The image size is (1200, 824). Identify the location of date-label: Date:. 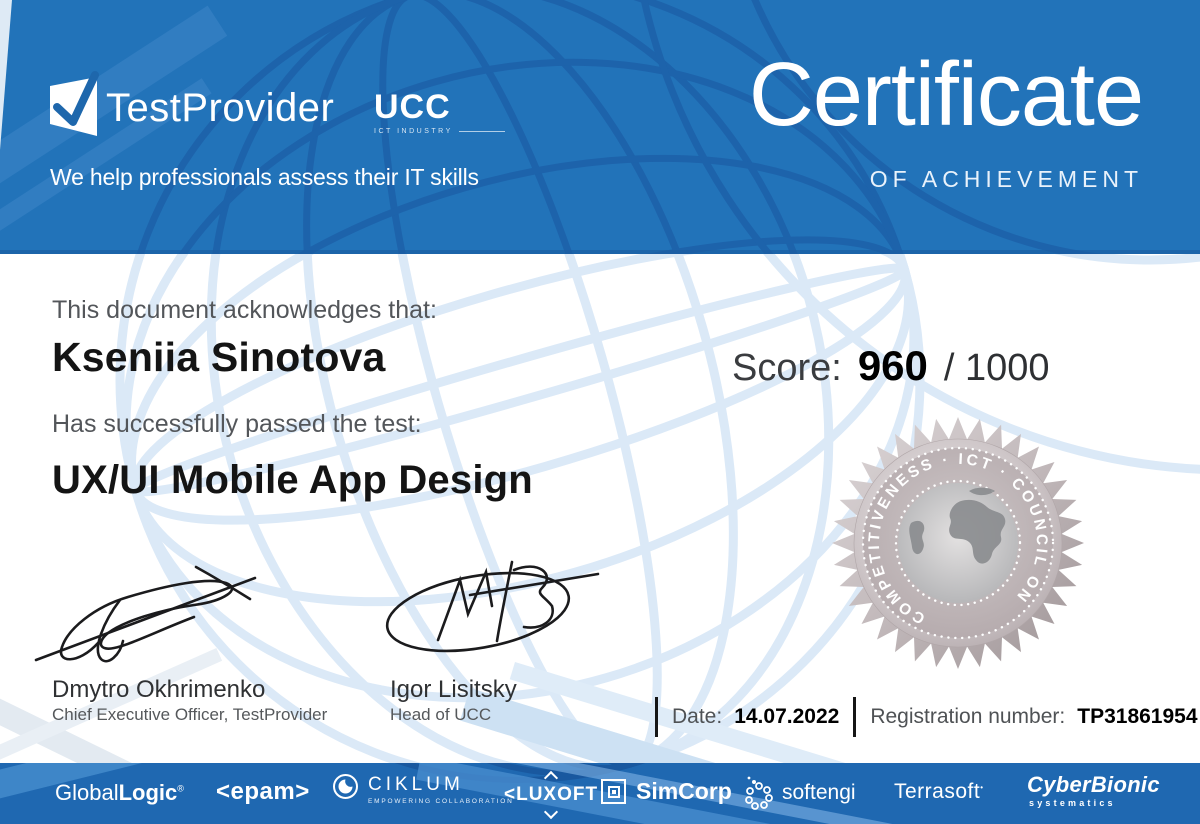
(697, 716).